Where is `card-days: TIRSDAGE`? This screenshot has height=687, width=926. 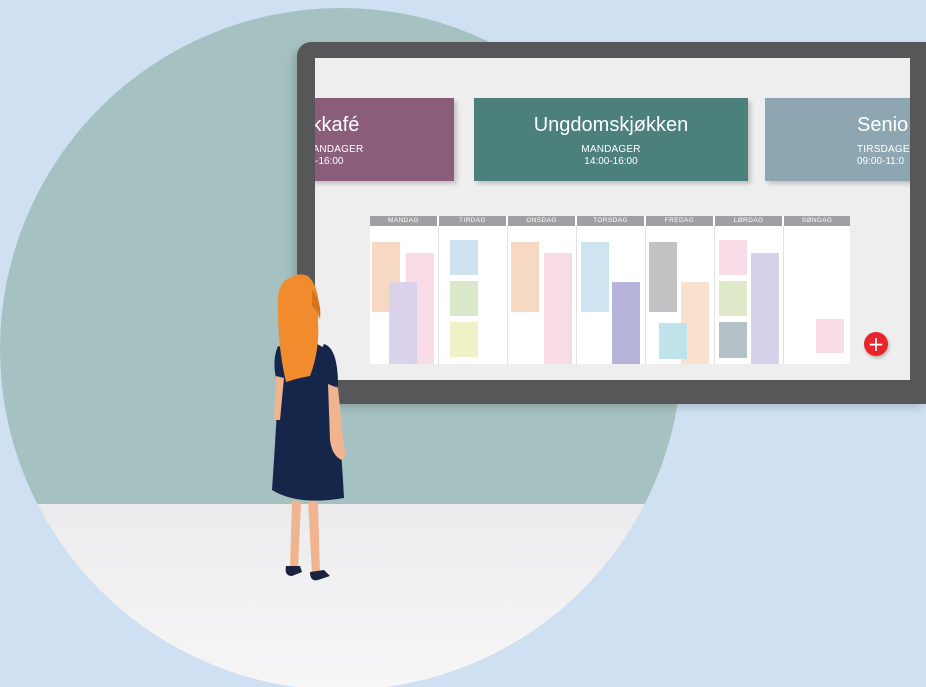
card-days: TIRSDAGE is located at coordinates (883, 149).